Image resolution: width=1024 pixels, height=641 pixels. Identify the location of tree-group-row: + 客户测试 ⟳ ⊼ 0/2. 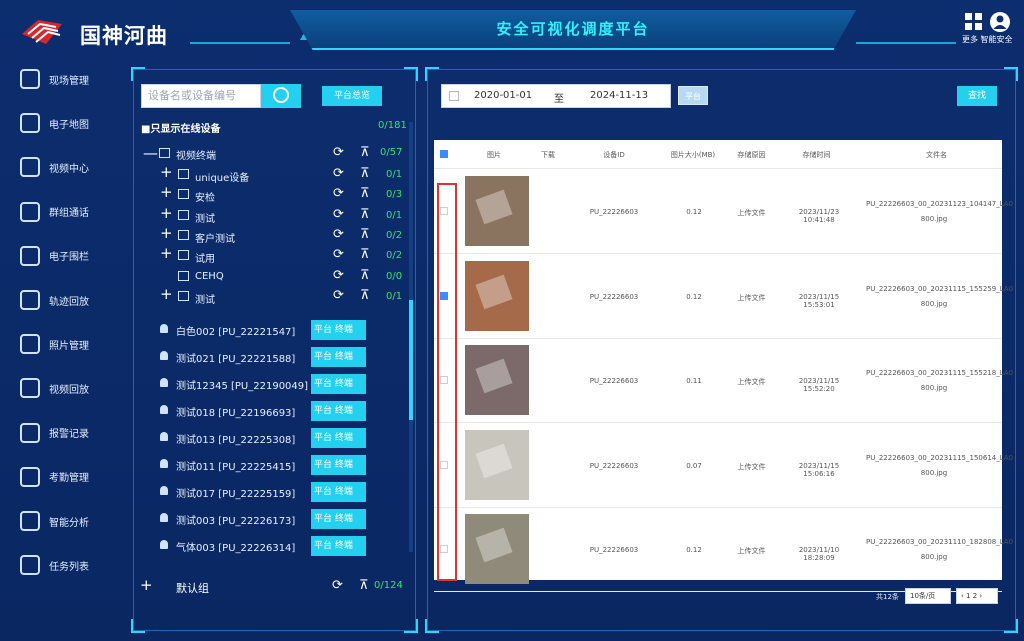
(285, 235).